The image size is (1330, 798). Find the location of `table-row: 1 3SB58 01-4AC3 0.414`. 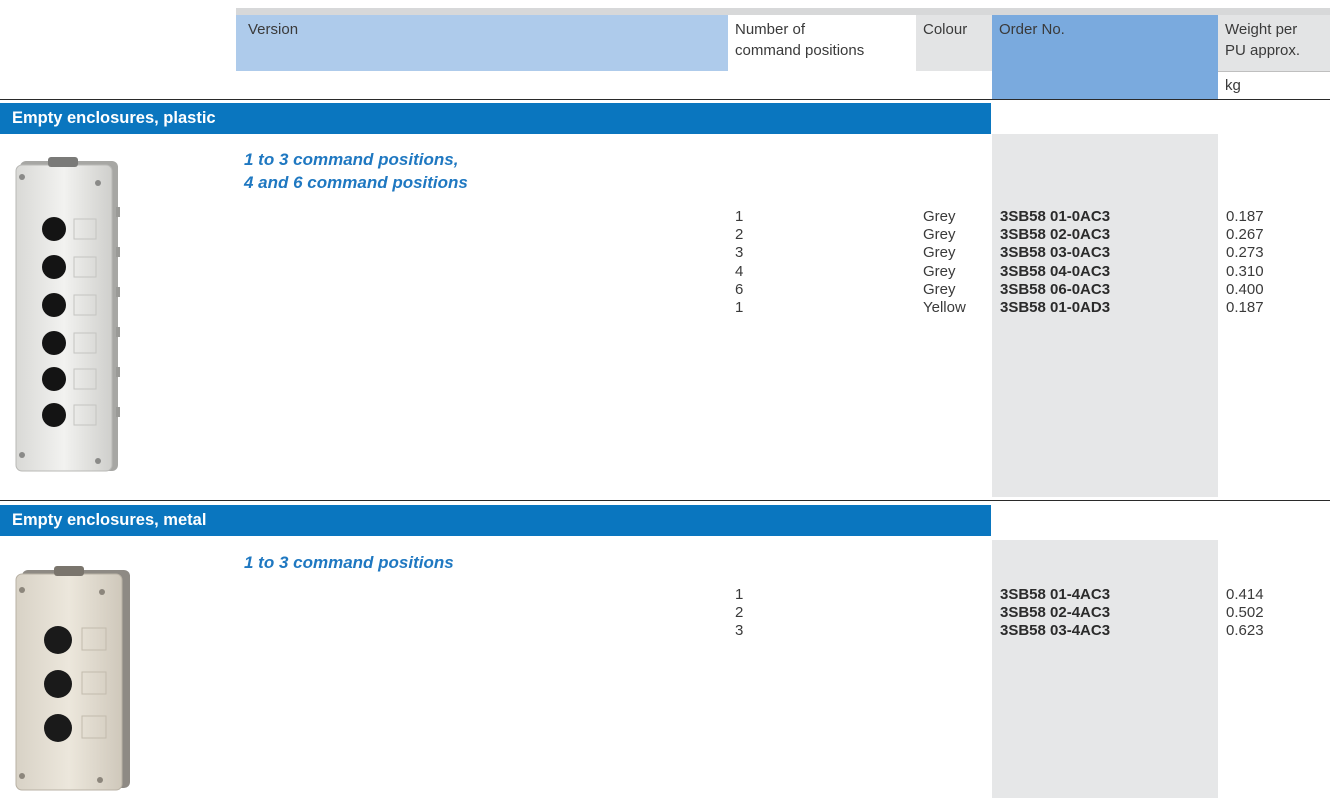

table-row: 1 3SB58 01-4AC3 0.414 is located at coordinates (665, 595).